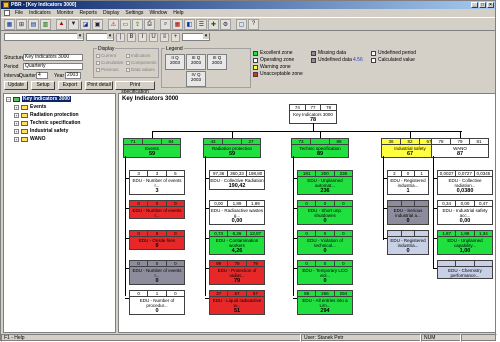  Describe the element at coordinates (441, 142) in the screenshot. I see `kpi-period-value: 78` at that location.